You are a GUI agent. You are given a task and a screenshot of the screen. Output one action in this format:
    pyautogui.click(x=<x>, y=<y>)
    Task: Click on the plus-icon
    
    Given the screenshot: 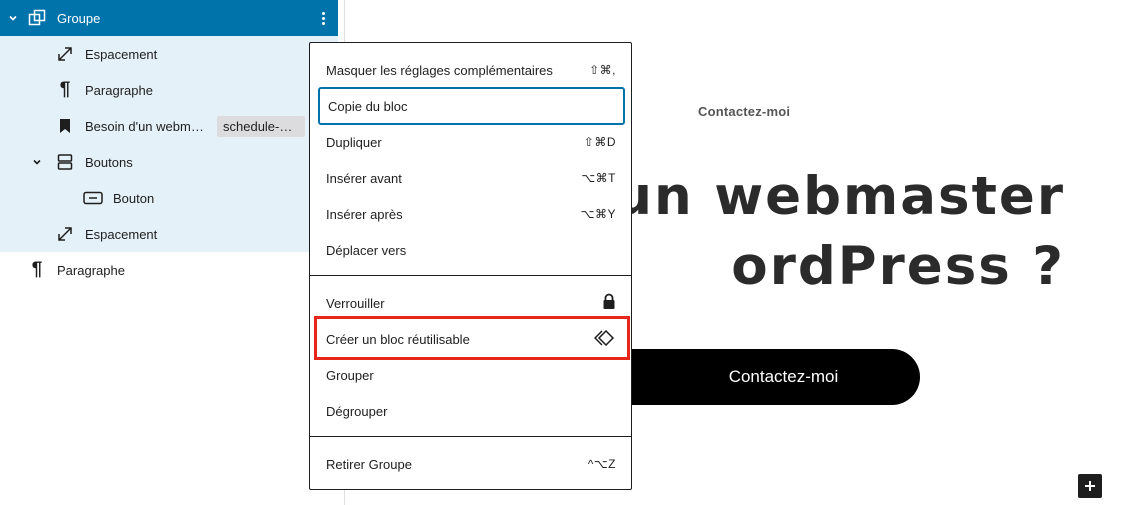 What is the action you would take?
    pyautogui.click(x=1090, y=486)
    